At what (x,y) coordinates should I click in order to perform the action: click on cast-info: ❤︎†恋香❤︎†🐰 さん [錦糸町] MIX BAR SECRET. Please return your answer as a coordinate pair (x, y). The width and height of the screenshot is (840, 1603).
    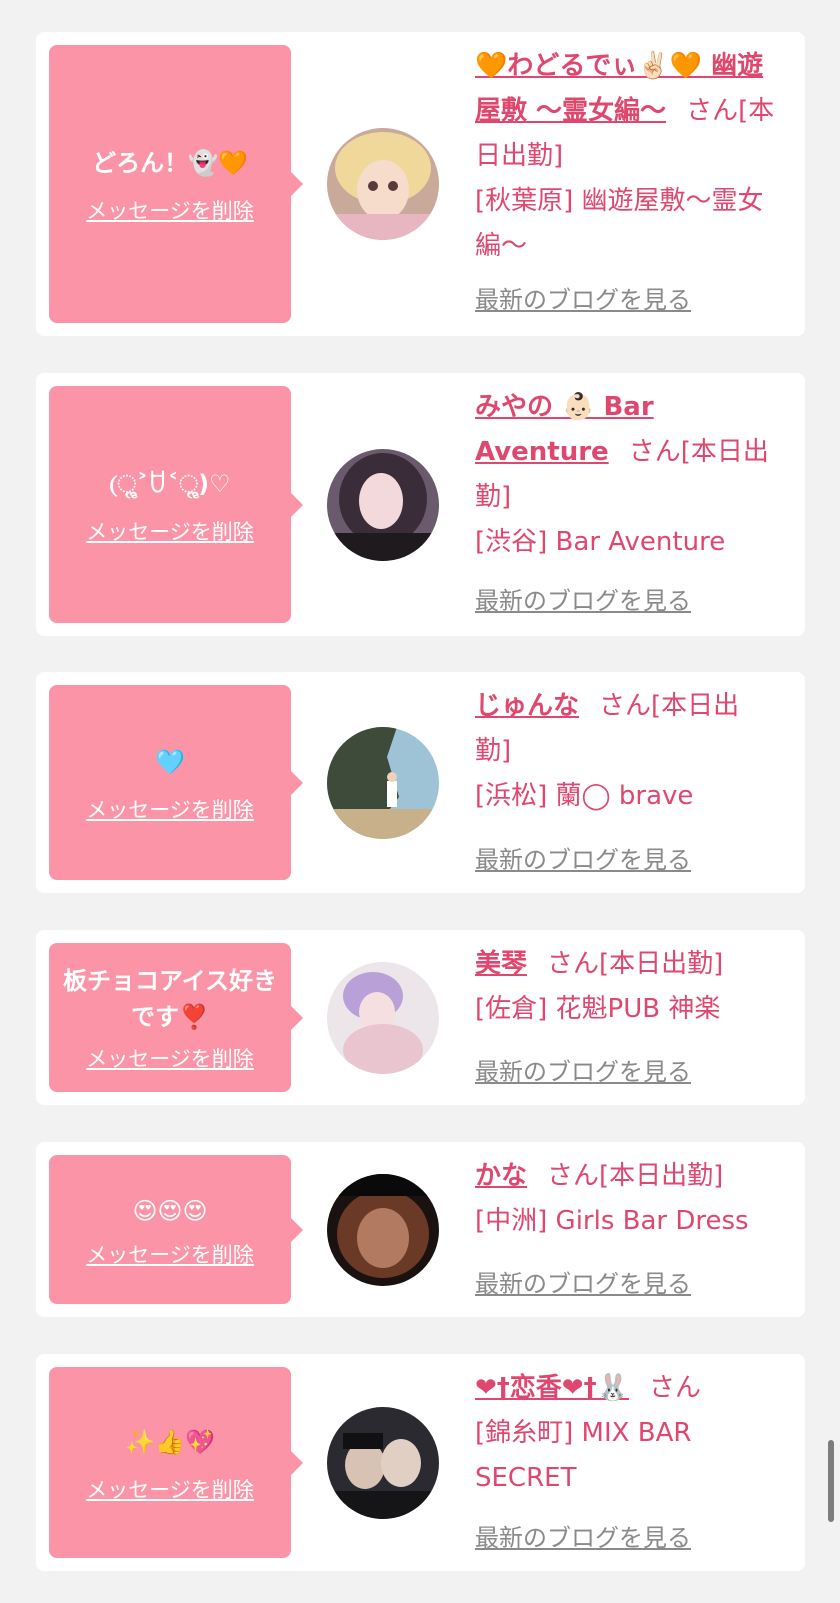
    Looking at the image, I should click on (625, 1433).